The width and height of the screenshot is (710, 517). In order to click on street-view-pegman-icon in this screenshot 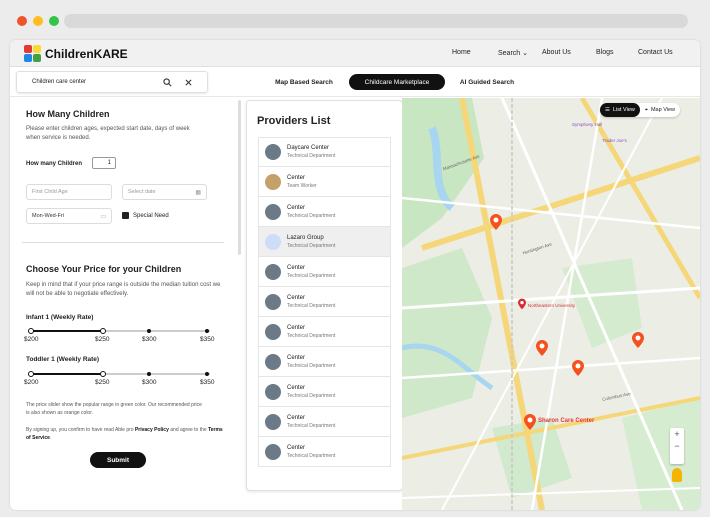, I will do `click(677, 475)`.